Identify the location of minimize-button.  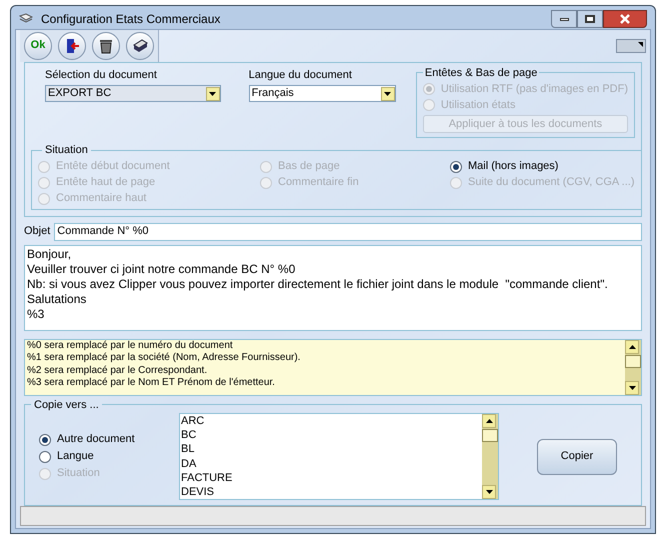
(564, 19).